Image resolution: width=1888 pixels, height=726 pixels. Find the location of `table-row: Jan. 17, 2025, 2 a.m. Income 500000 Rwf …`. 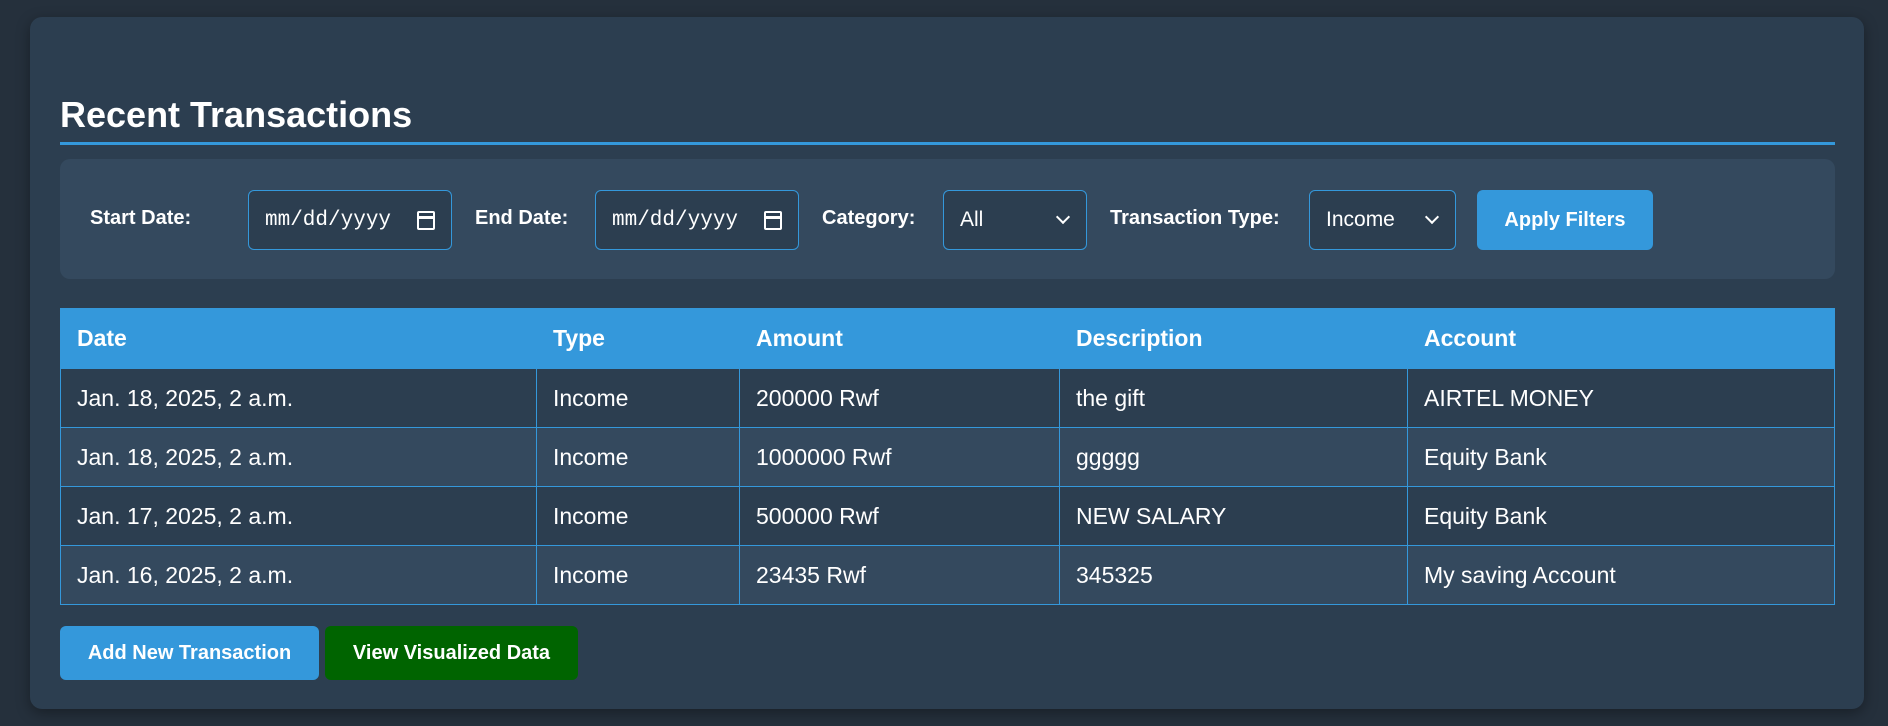

table-row: Jan. 17, 2025, 2 a.m. Income 500000 Rwf … is located at coordinates (947, 516).